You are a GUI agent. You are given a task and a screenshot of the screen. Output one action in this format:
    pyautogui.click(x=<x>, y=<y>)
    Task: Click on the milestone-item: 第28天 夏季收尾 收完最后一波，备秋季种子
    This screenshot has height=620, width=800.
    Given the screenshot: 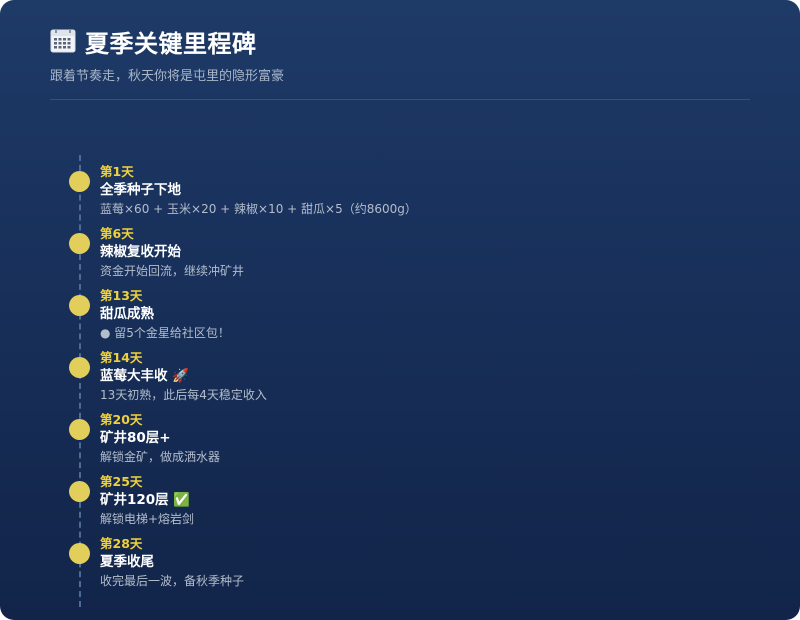 What is the action you would take?
    pyautogui.click(x=400, y=567)
    